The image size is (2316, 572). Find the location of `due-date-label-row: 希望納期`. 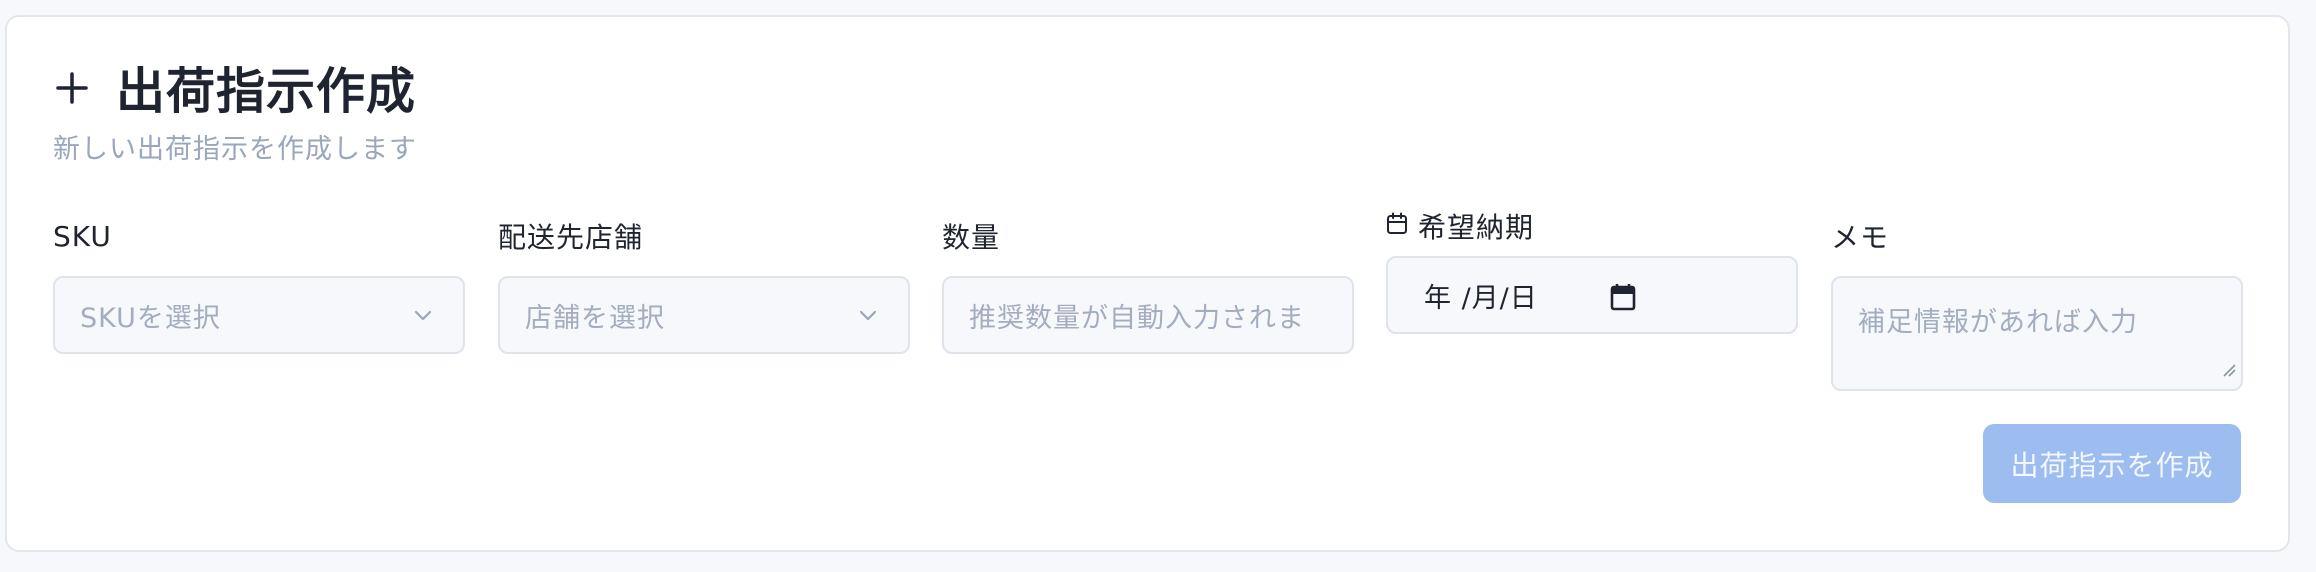

due-date-label-row: 希望納期 is located at coordinates (1460, 226).